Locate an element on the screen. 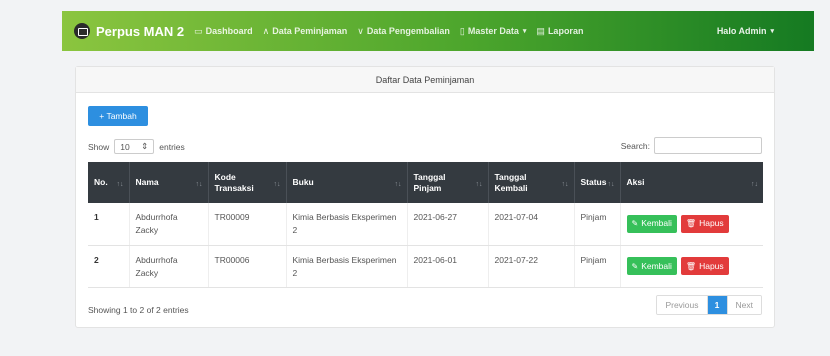 This screenshot has width=830, height=356. chevron-up-icon: ∧ is located at coordinates (266, 30).